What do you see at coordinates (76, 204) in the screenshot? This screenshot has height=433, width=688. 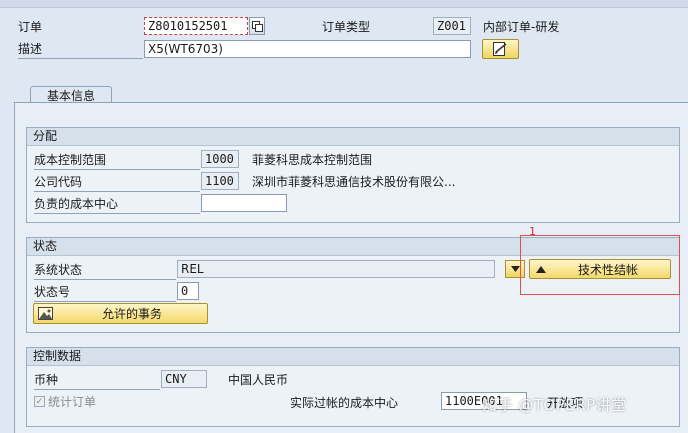 I see `responsible-cost-center-label: 负责的成本中心` at bounding box center [76, 204].